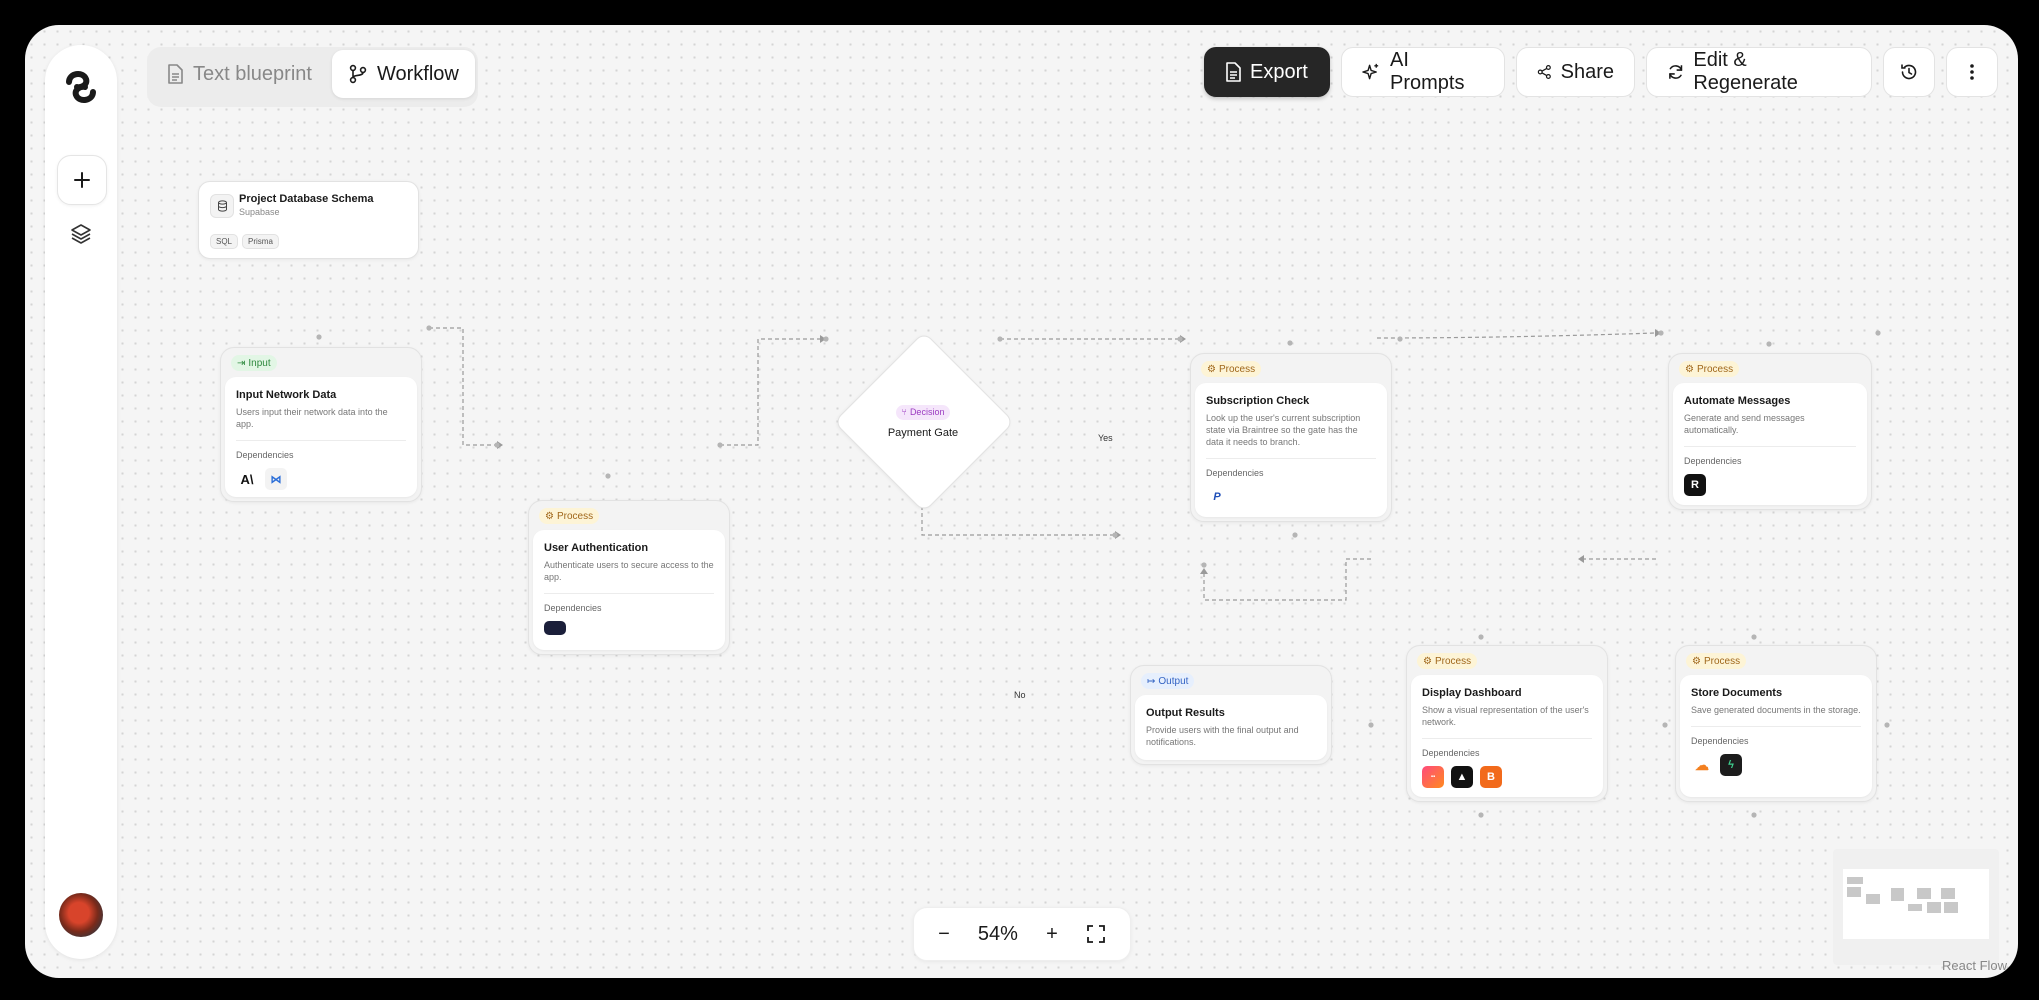 The width and height of the screenshot is (2039, 1000). Describe the element at coordinates (254, 363) in the screenshot. I see `input-badge: ⇥ Input` at that location.